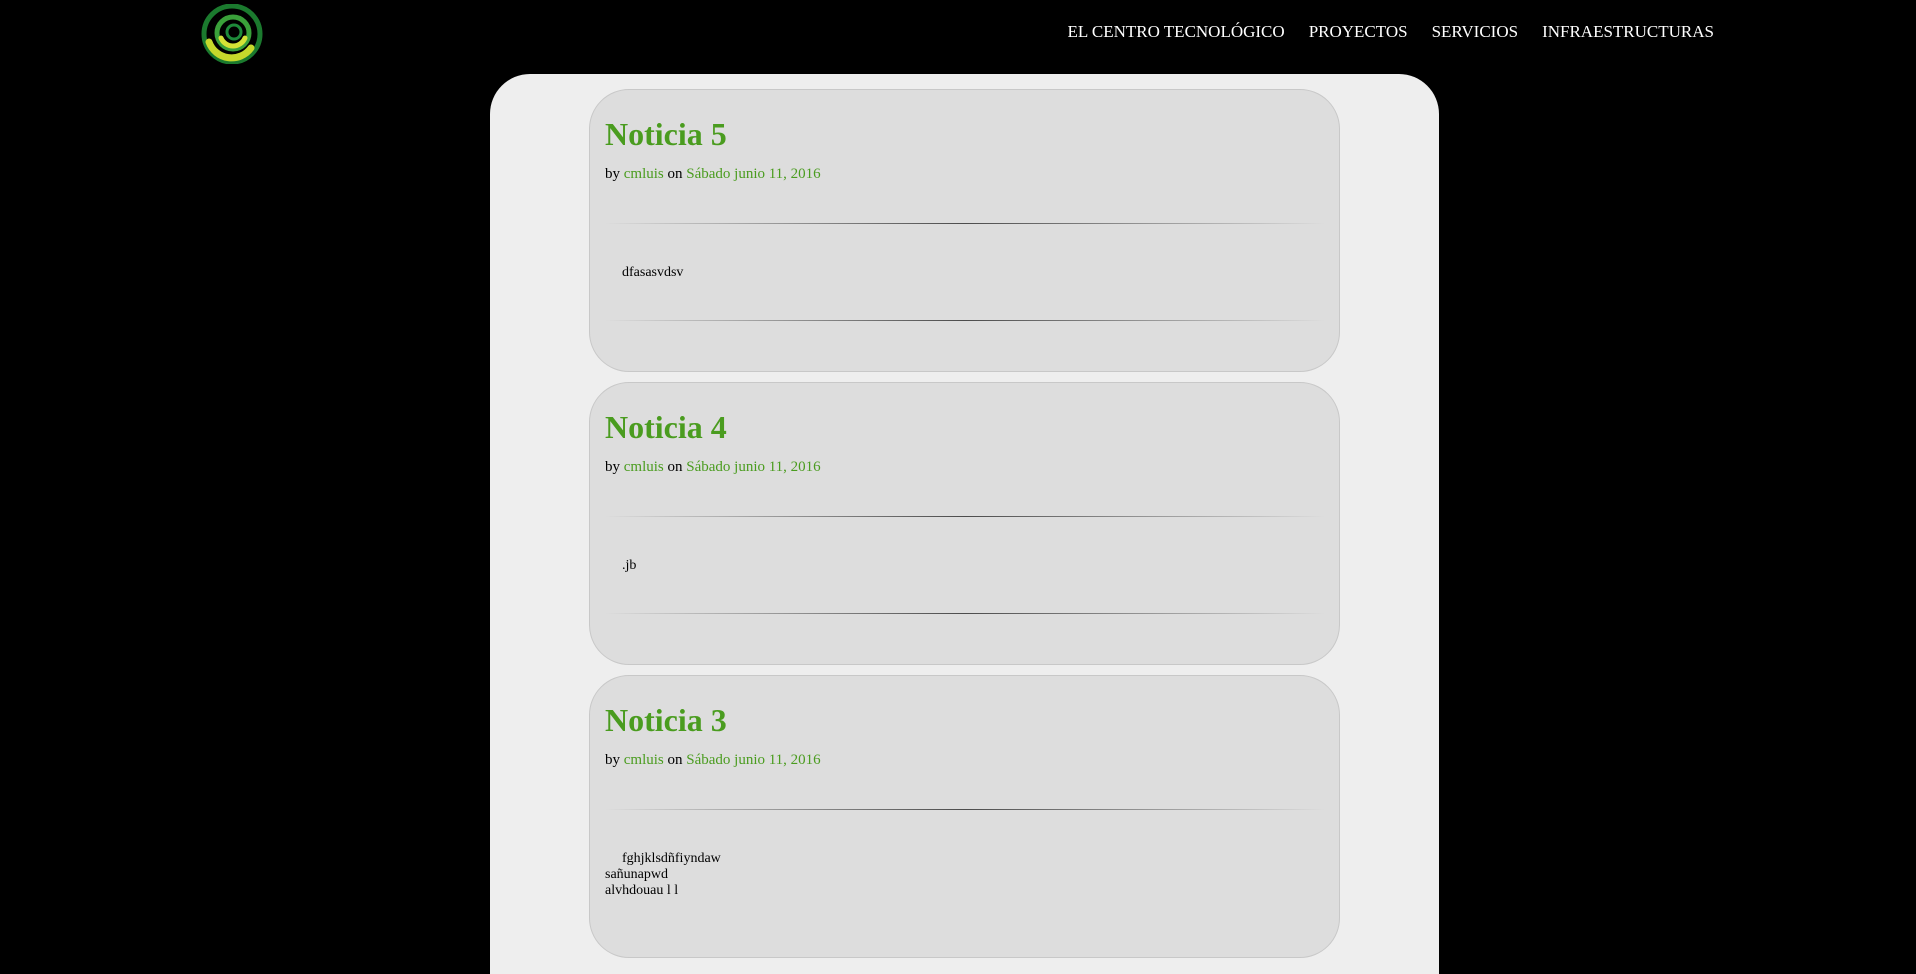 This screenshot has height=974, width=1916. Describe the element at coordinates (629, 565) in the screenshot. I see `post-body-line: .jb` at that location.